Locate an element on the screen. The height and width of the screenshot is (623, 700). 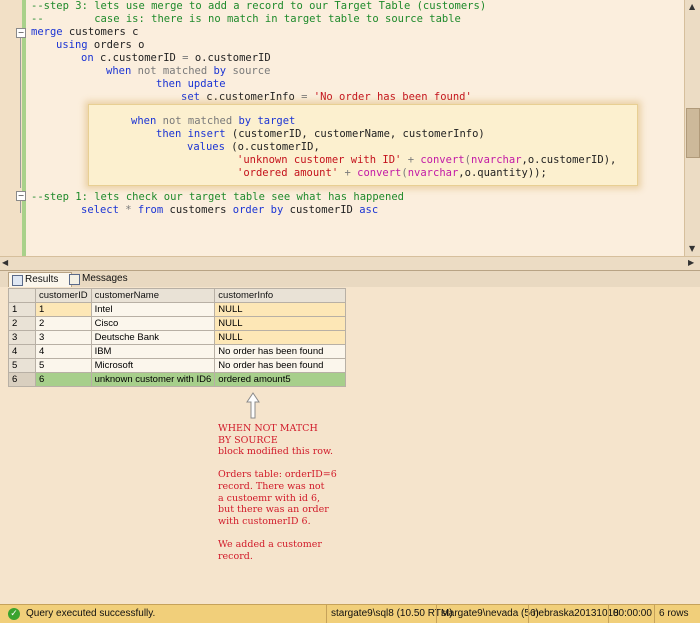
column-header: customerID is located at coordinates (63, 295).